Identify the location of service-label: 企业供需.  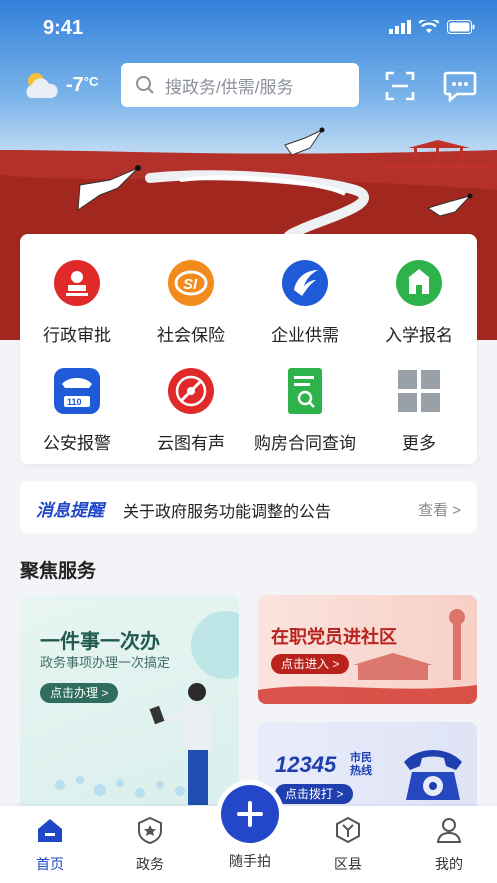
(305, 335).